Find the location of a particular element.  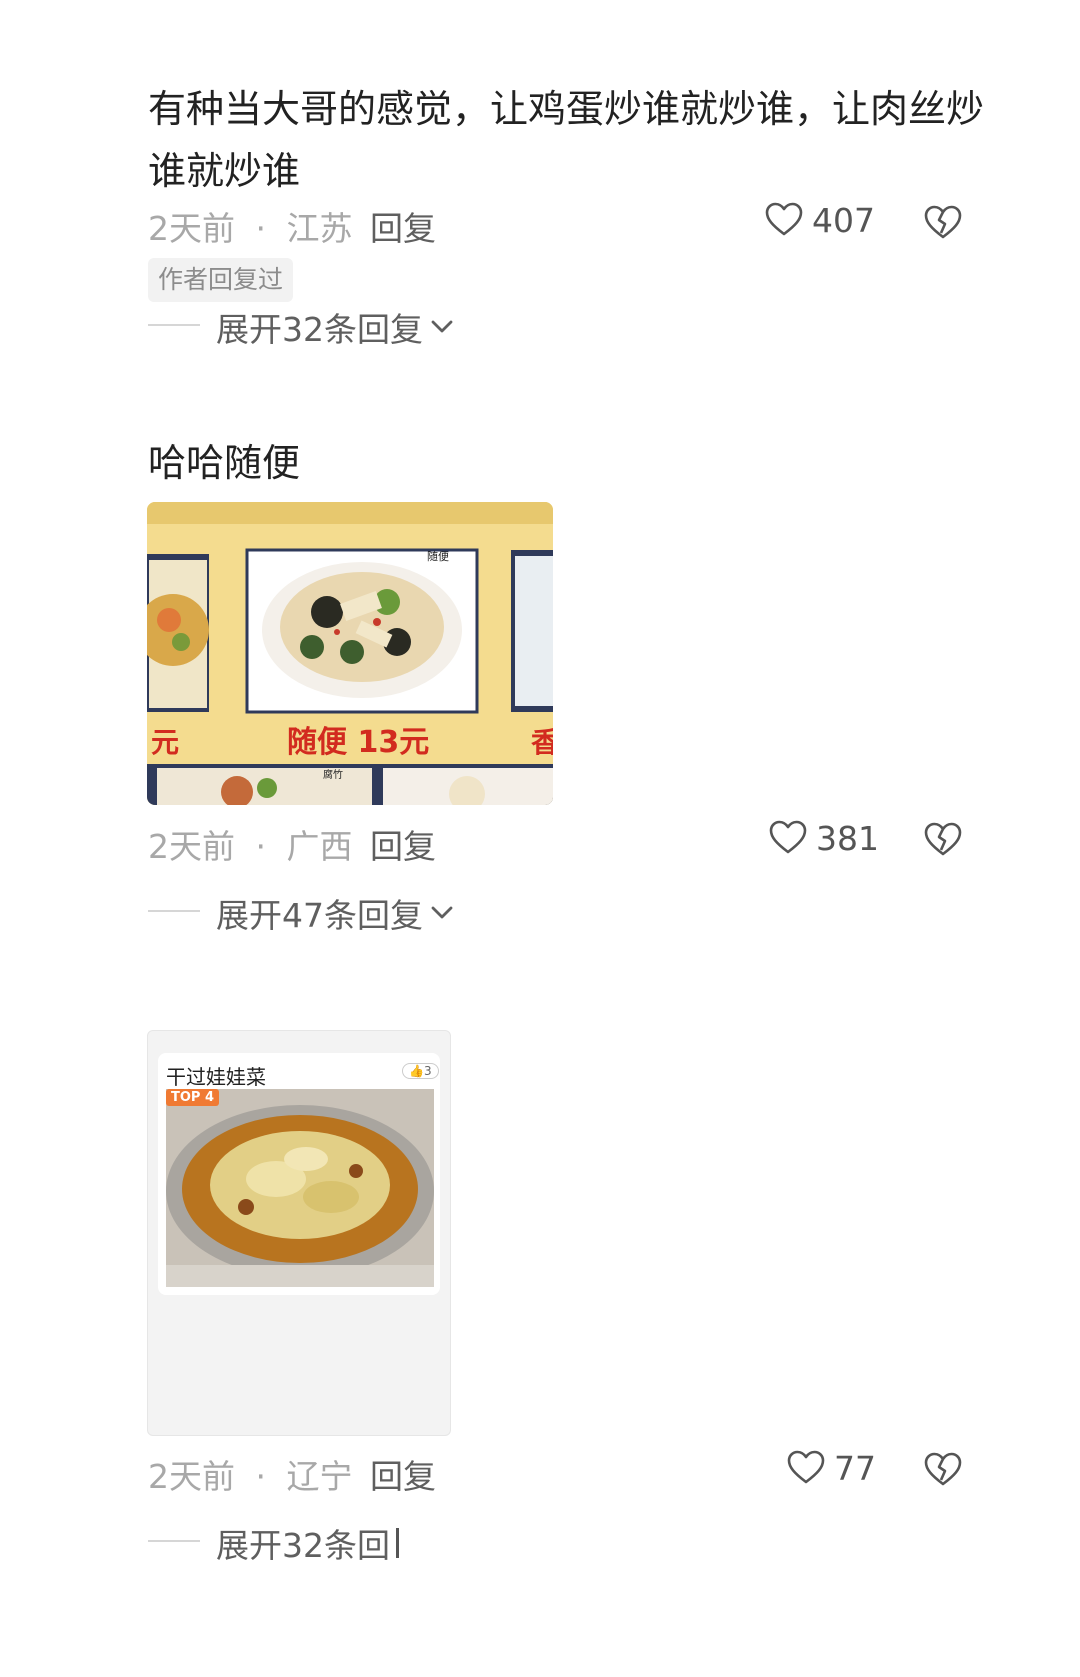

like-count: 381 is located at coordinates (847, 838).